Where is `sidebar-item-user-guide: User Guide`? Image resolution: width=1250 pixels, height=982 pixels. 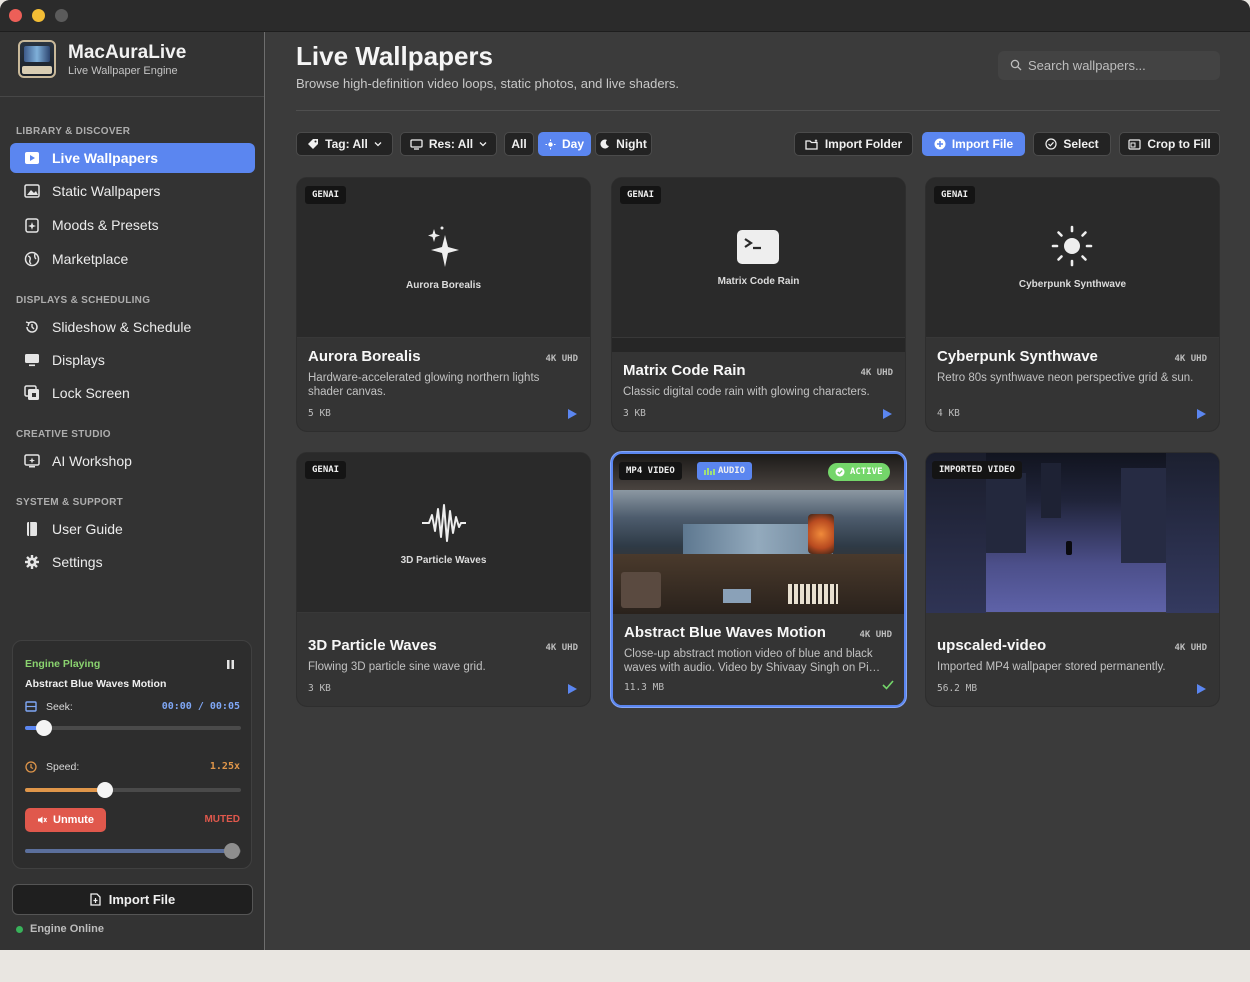
sidebar-item-user-guide: User Guide is located at coordinates (132, 529).